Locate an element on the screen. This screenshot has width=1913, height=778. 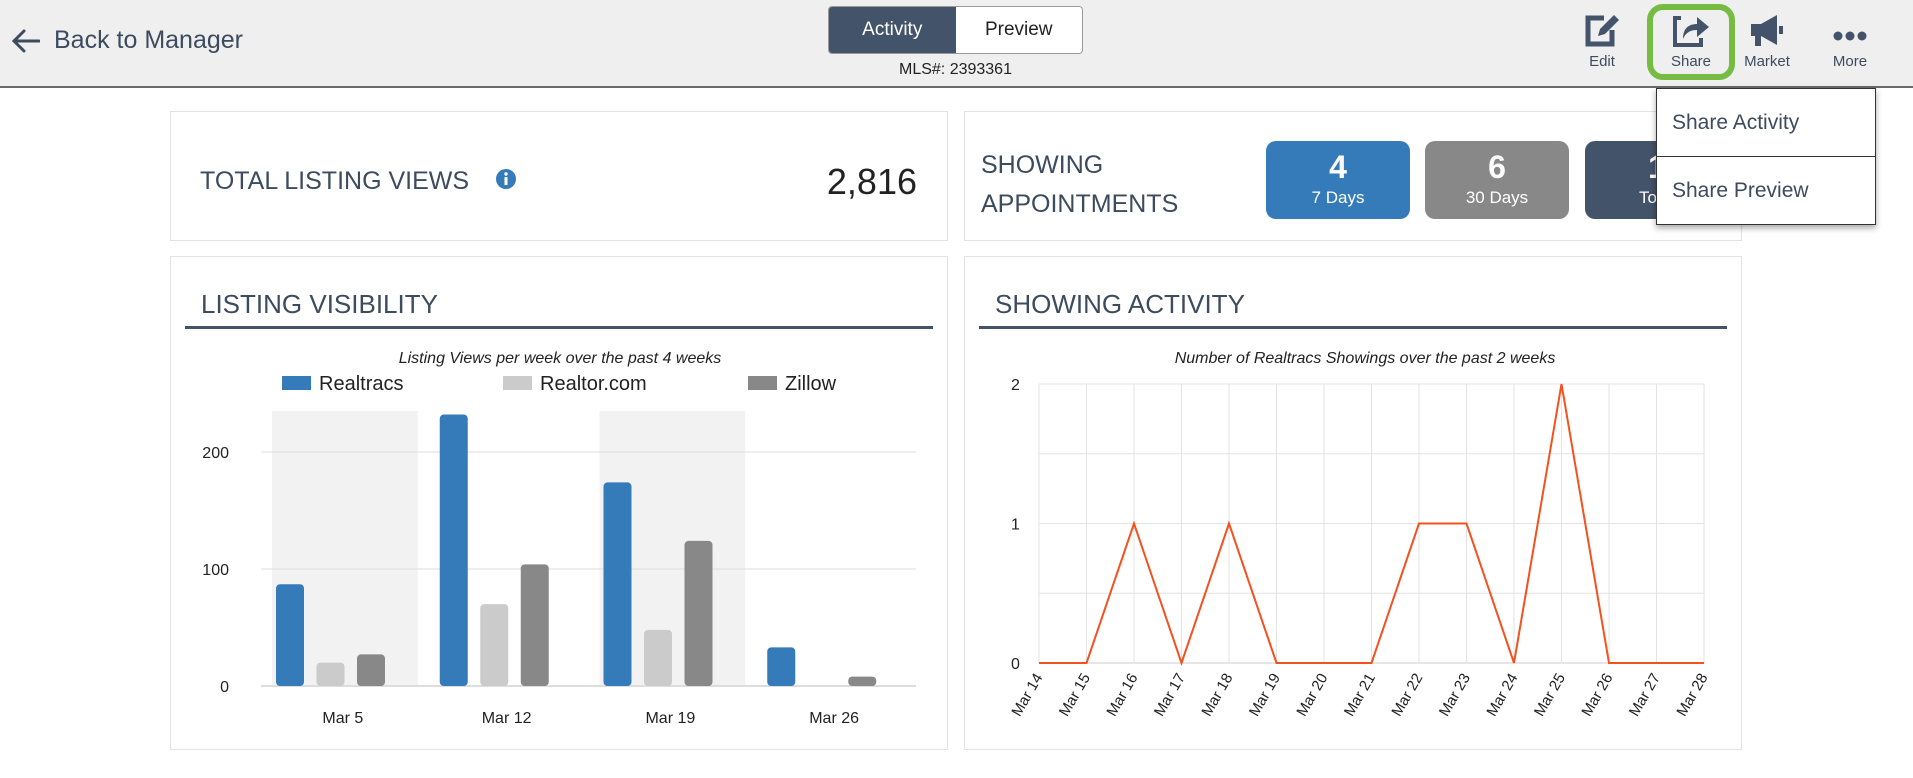
edit-icon is located at coordinates (1602, 31).